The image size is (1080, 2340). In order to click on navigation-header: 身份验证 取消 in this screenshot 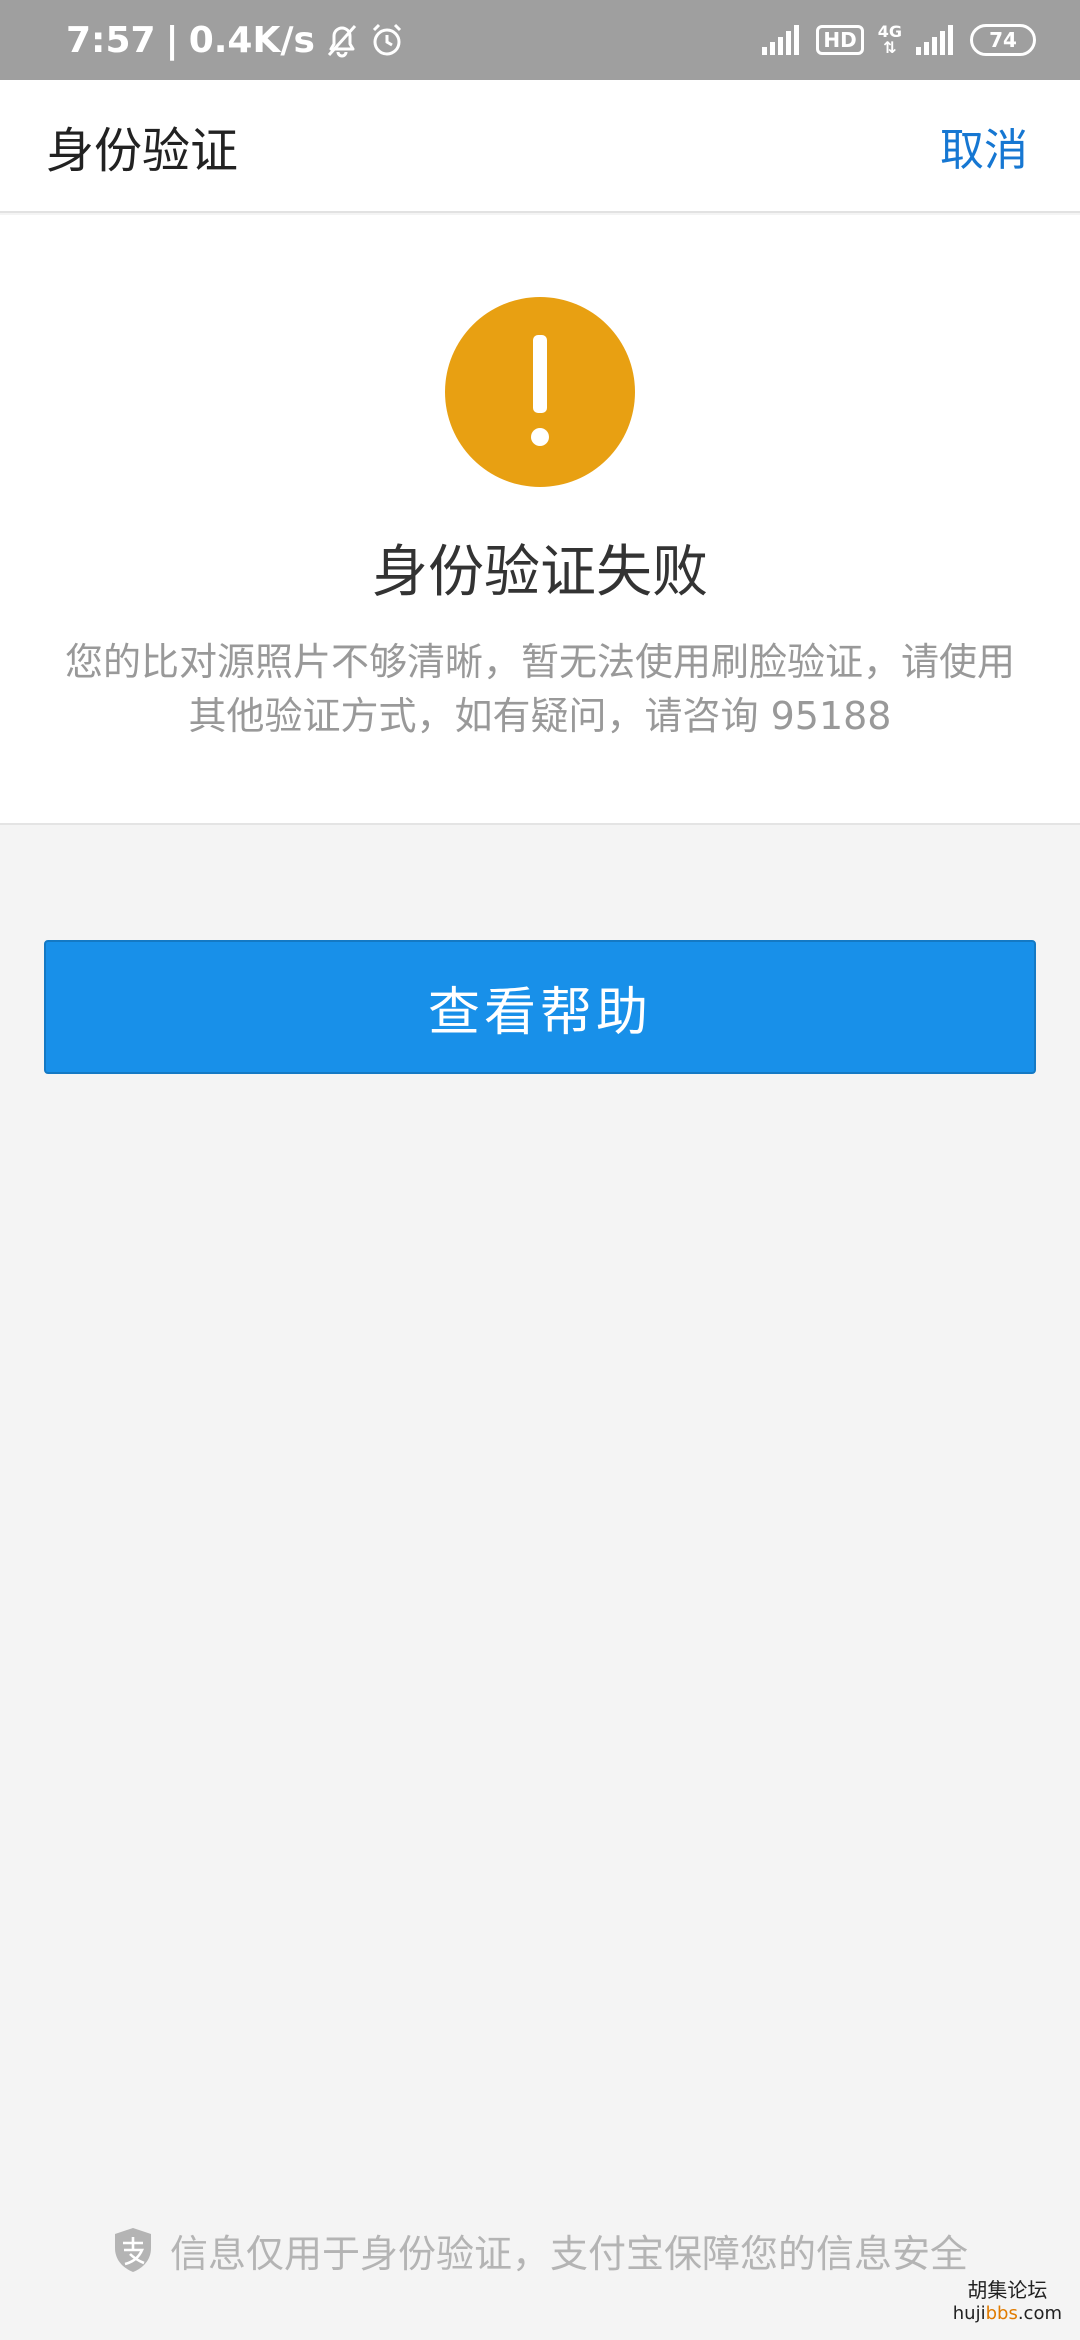, I will do `click(540, 146)`.